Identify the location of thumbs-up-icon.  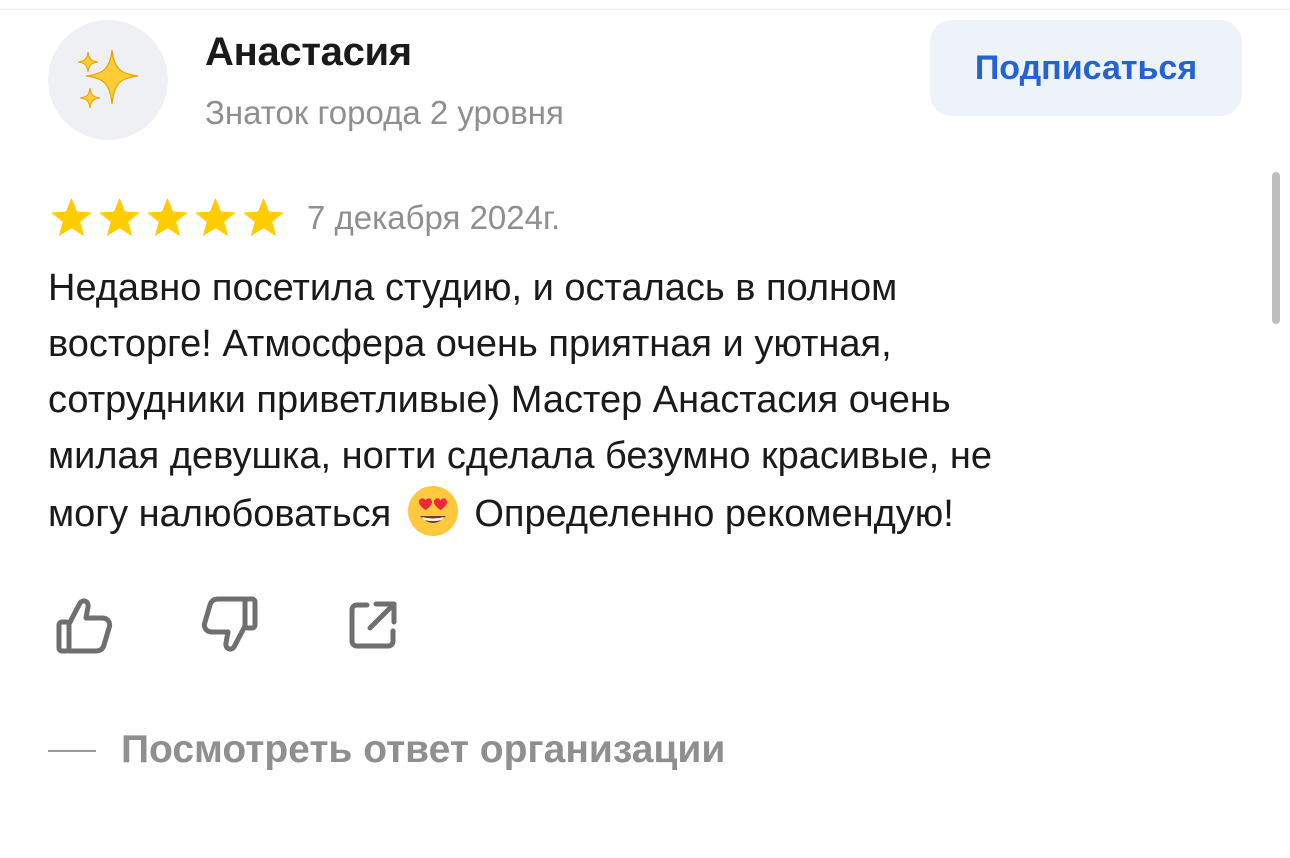
(84, 626).